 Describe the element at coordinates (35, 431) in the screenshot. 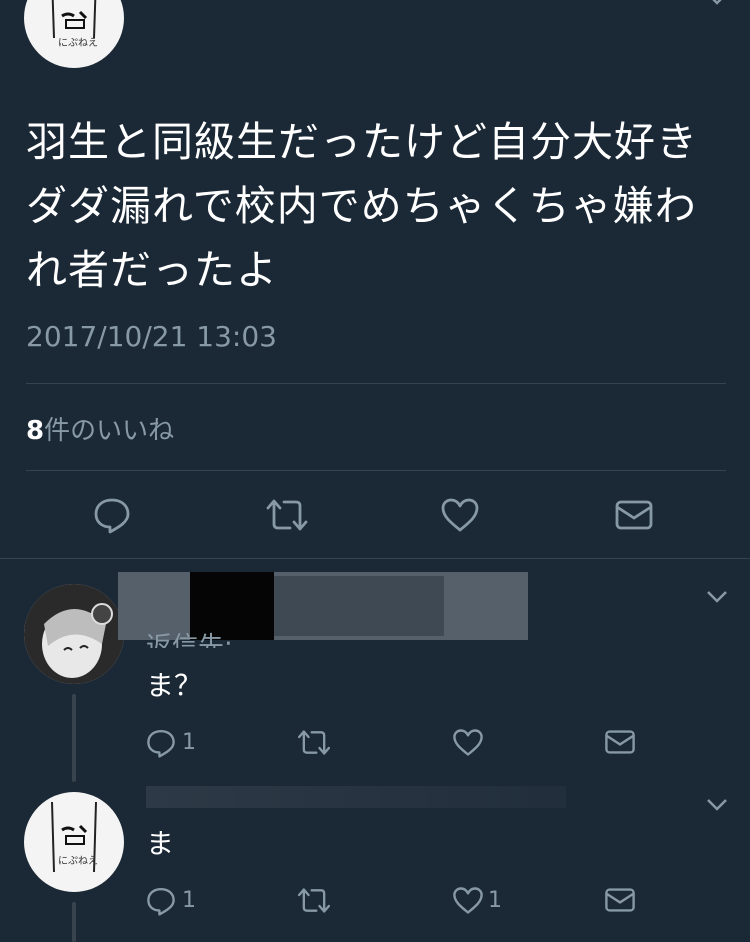

I see `likes-count: 8` at that location.